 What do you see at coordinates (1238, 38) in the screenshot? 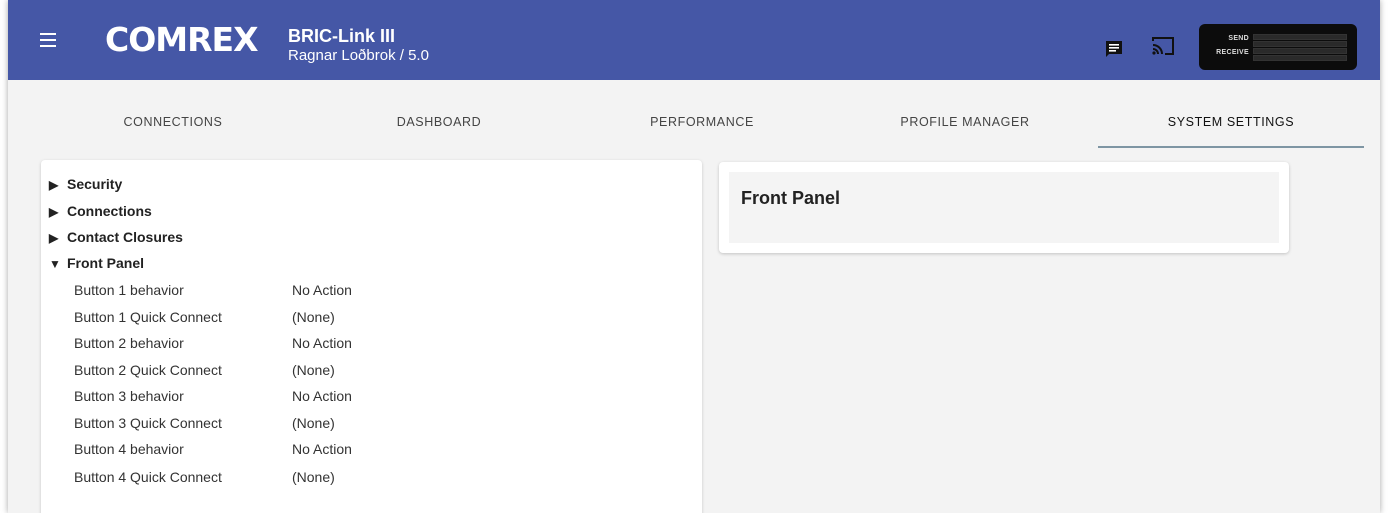
I see `send-label: SEND` at bounding box center [1238, 38].